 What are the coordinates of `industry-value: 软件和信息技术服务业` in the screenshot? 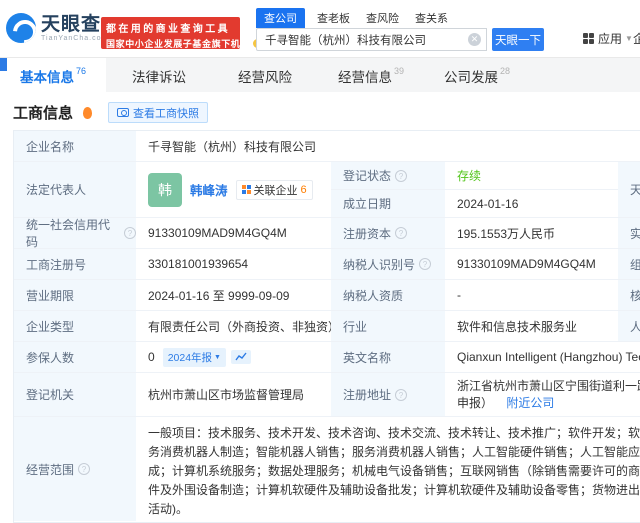 It's located at (531, 326).